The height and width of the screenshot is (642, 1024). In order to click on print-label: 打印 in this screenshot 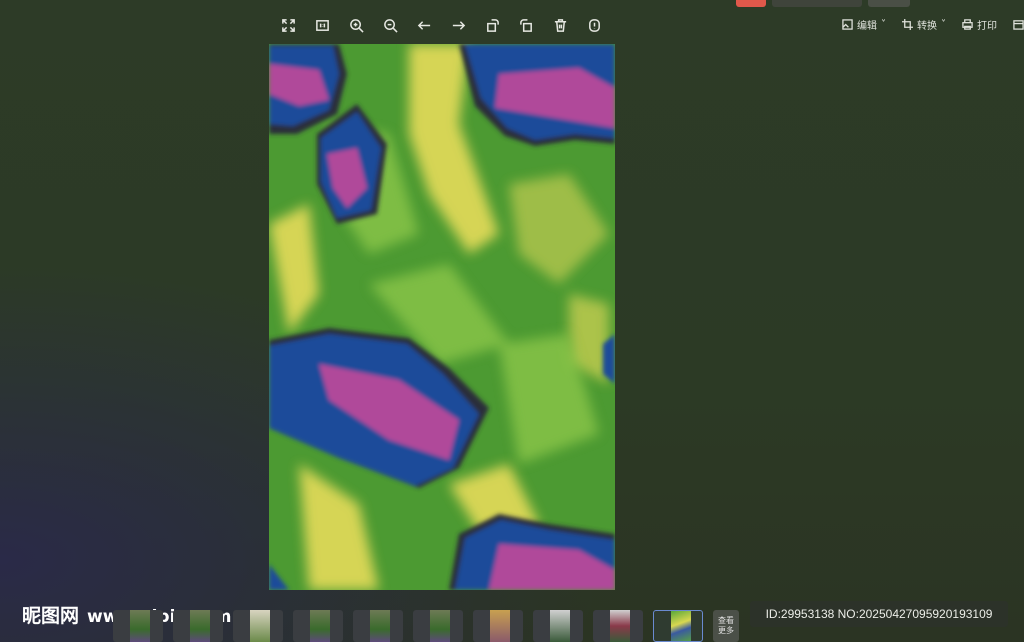, I will do `click(987, 26)`.